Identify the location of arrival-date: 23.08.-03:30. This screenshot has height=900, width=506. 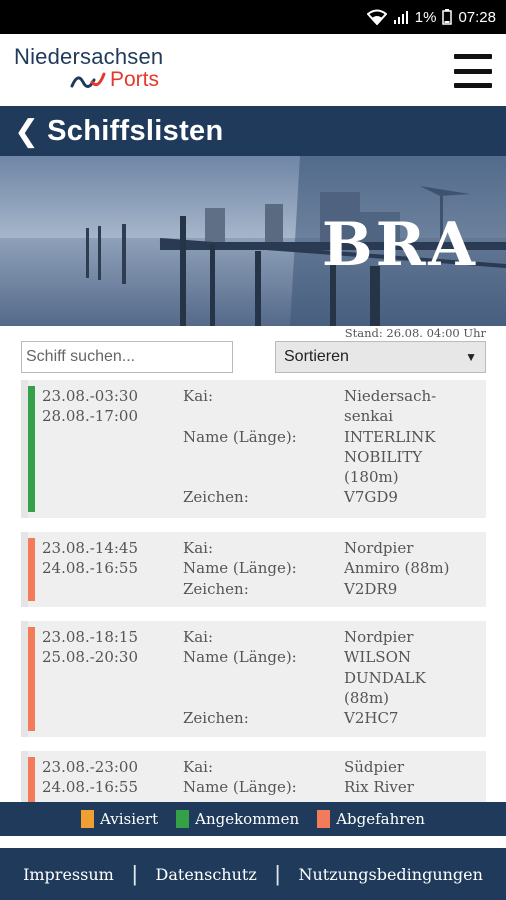
(90, 396).